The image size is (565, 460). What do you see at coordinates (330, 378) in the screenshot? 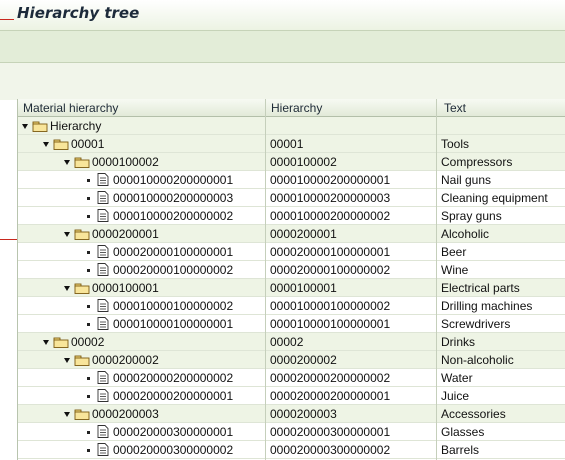
I see `hierarchy-cell: 000020000200000002` at bounding box center [330, 378].